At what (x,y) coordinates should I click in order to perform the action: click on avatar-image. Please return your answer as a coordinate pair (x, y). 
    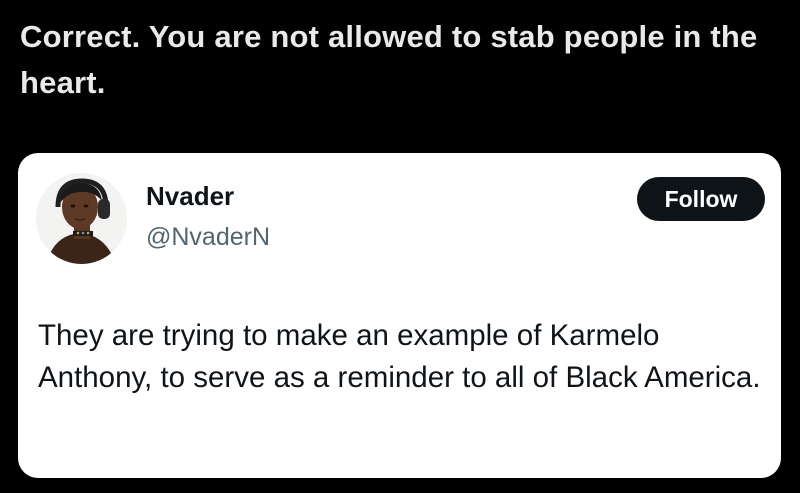
    Looking at the image, I should click on (81, 218).